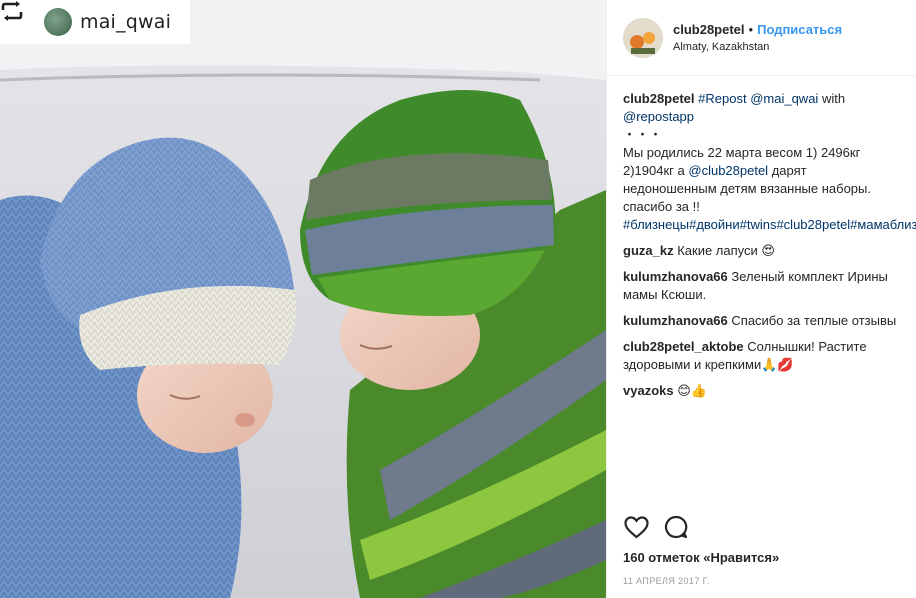 The height and width of the screenshot is (598, 916). What do you see at coordinates (58, 22) in the screenshot?
I see `repost-avatar` at bounding box center [58, 22].